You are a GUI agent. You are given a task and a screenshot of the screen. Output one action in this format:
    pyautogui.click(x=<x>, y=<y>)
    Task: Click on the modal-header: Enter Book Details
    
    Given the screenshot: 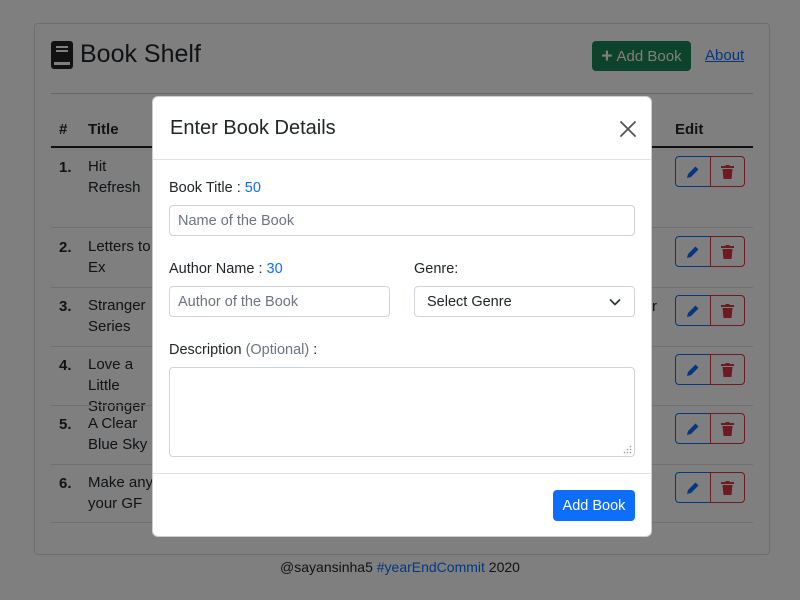 What is the action you would take?
    pyautogui.click(x=402, y=128)
    